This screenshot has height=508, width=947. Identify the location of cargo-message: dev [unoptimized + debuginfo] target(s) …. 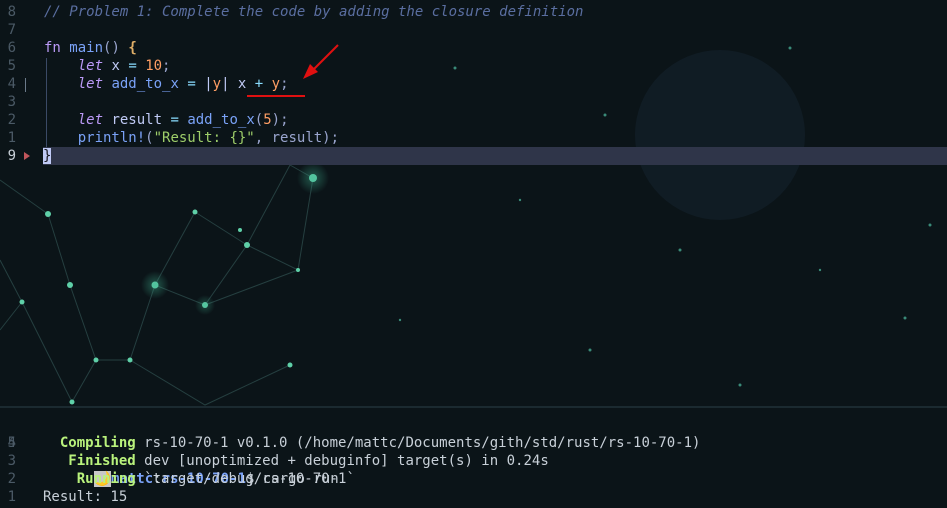
(342, 461).